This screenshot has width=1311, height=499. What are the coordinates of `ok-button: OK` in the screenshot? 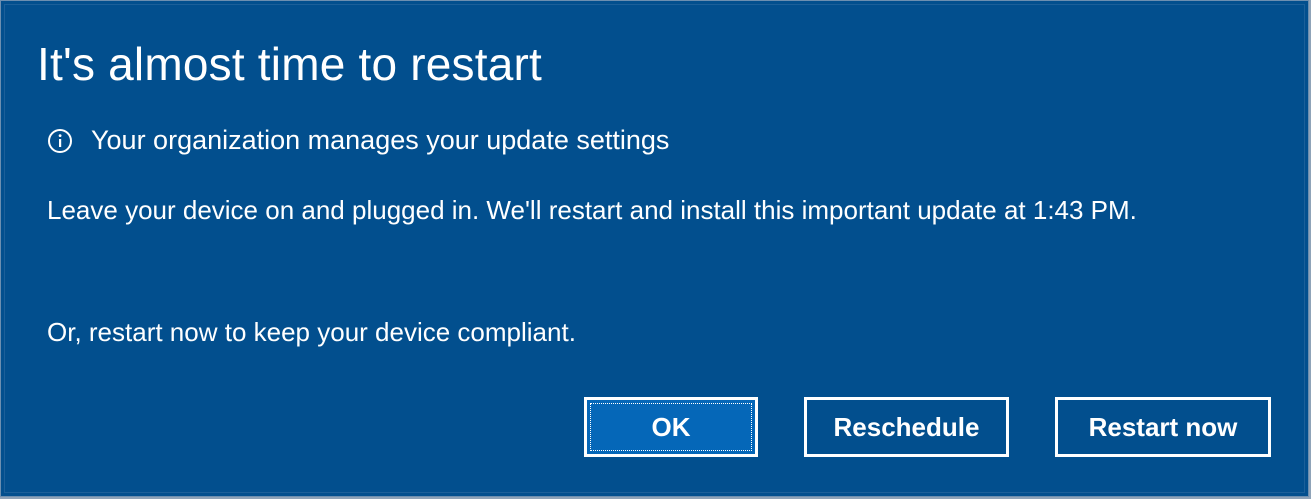 It's located at (671, 427).